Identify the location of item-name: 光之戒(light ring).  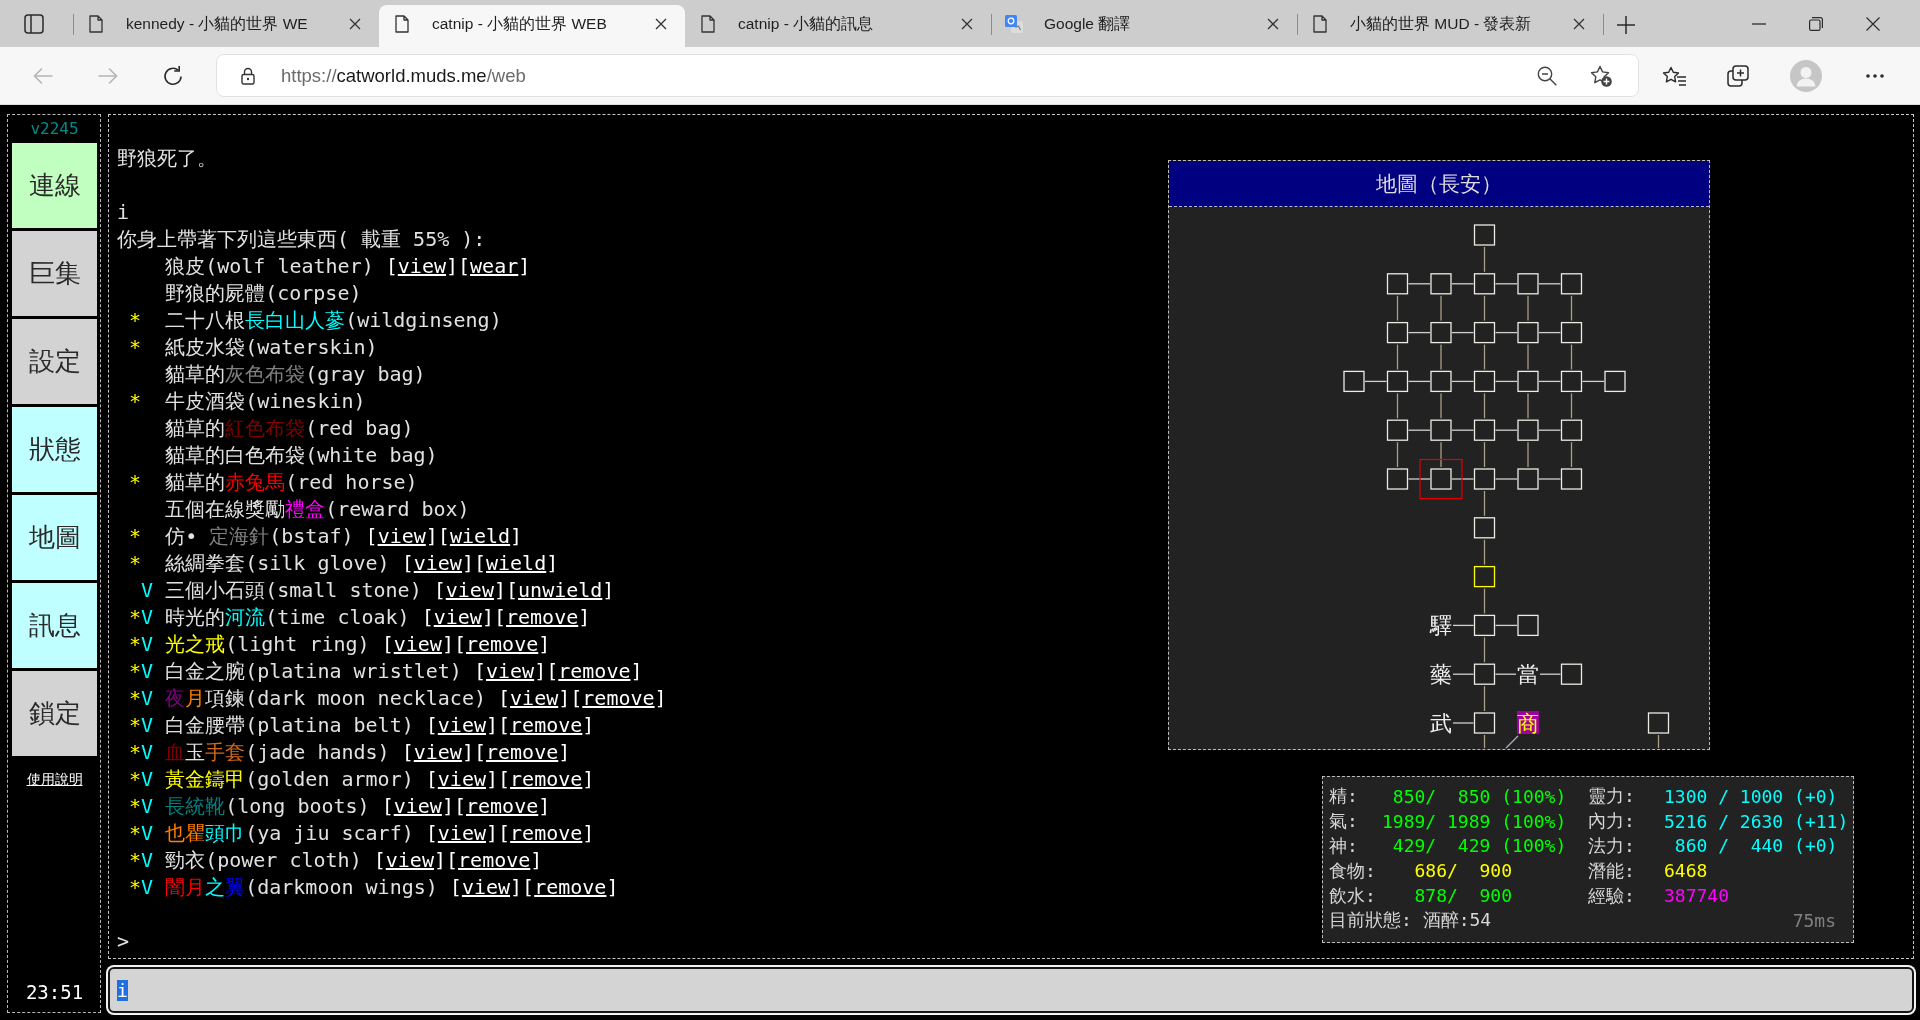
(267, 644).